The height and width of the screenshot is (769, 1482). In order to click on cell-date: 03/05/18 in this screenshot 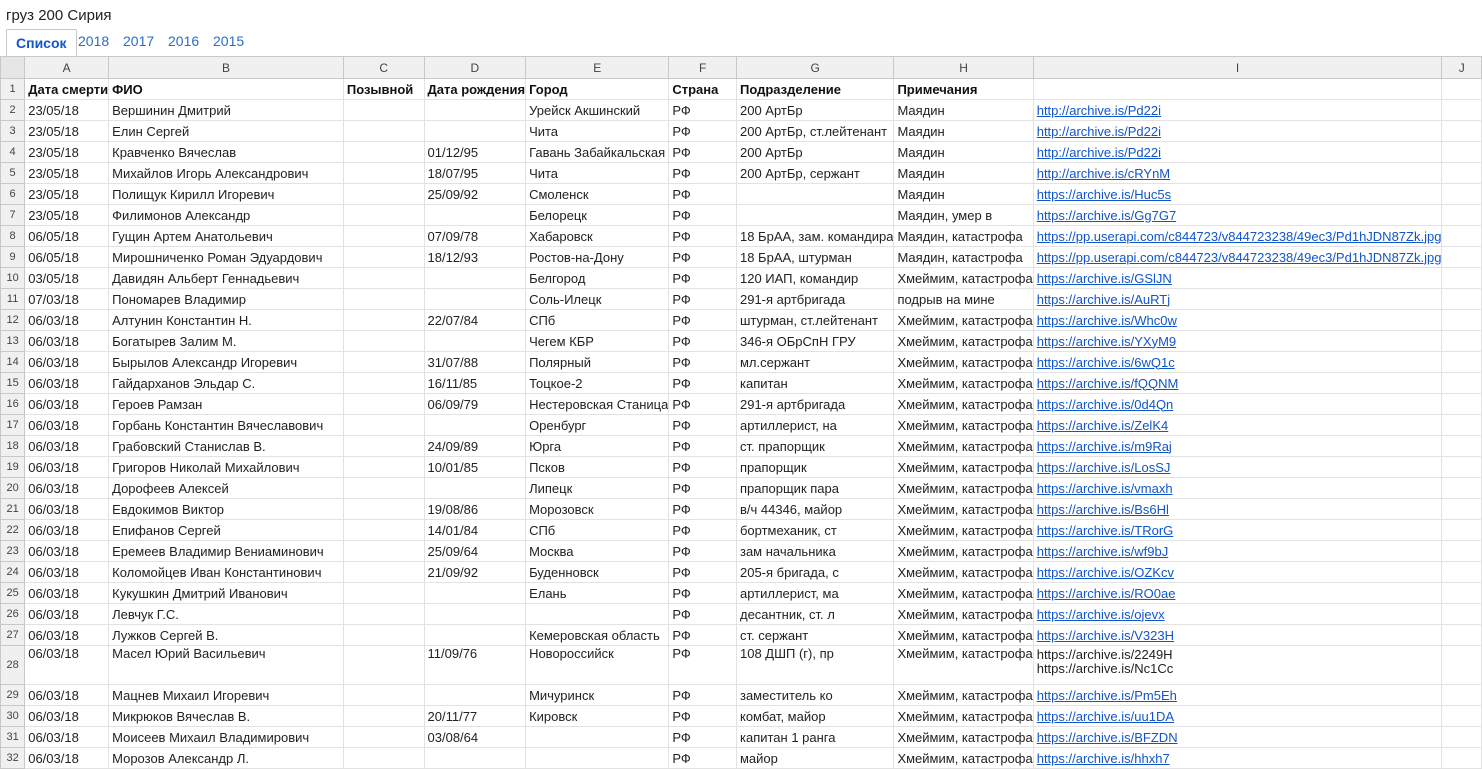, I will do `click(67, 278)`.